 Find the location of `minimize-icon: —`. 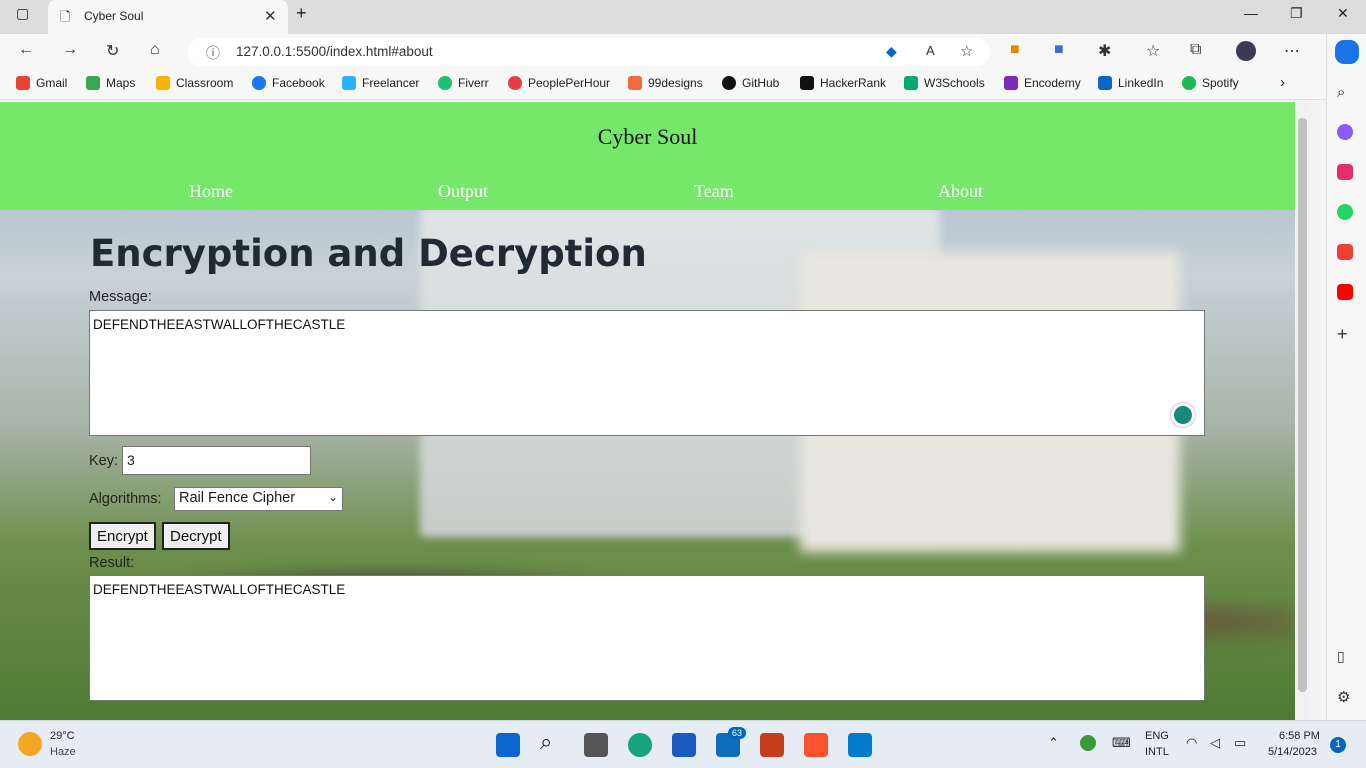

minimize-icon: — is located at coordinates (1251, 13).